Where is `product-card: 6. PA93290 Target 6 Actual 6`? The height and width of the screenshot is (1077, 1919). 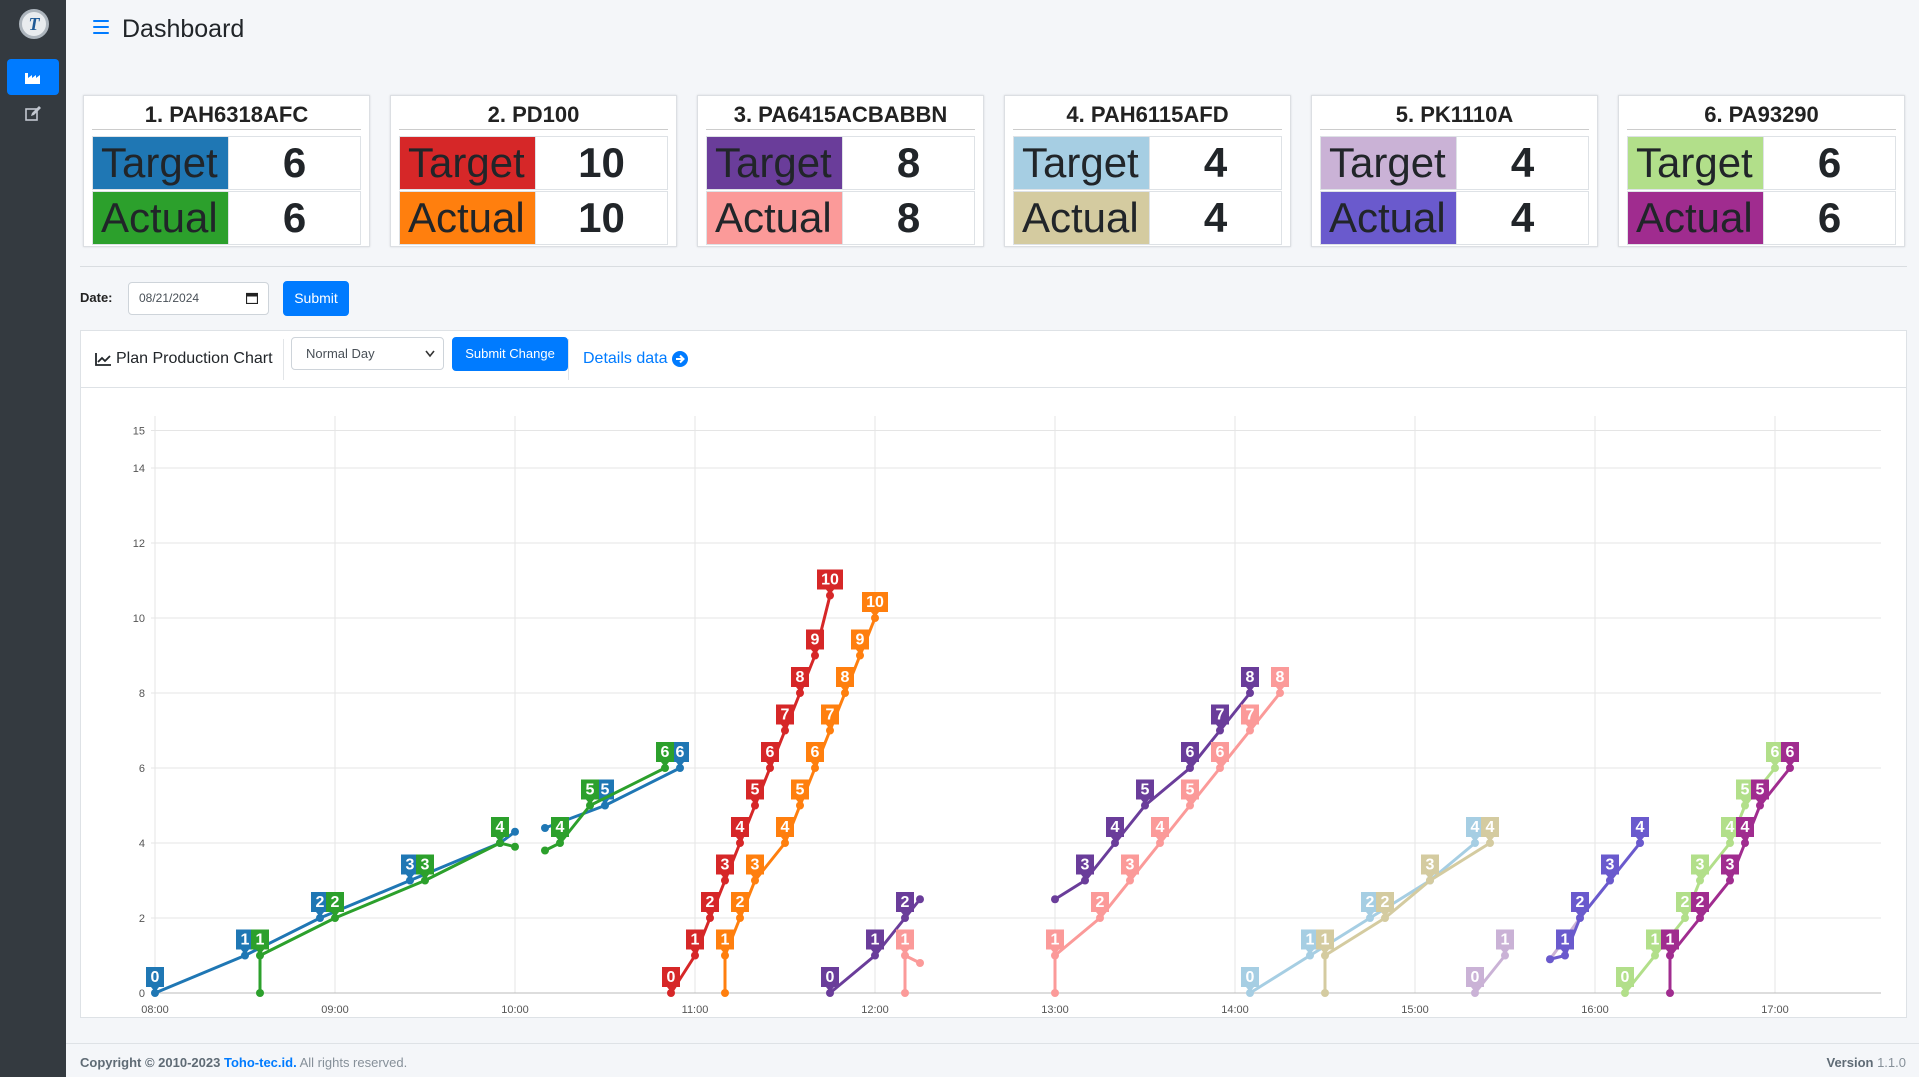
product-card: 6. PA93290 Target 6 Actual 6 is located at coordinates (1761, 171).